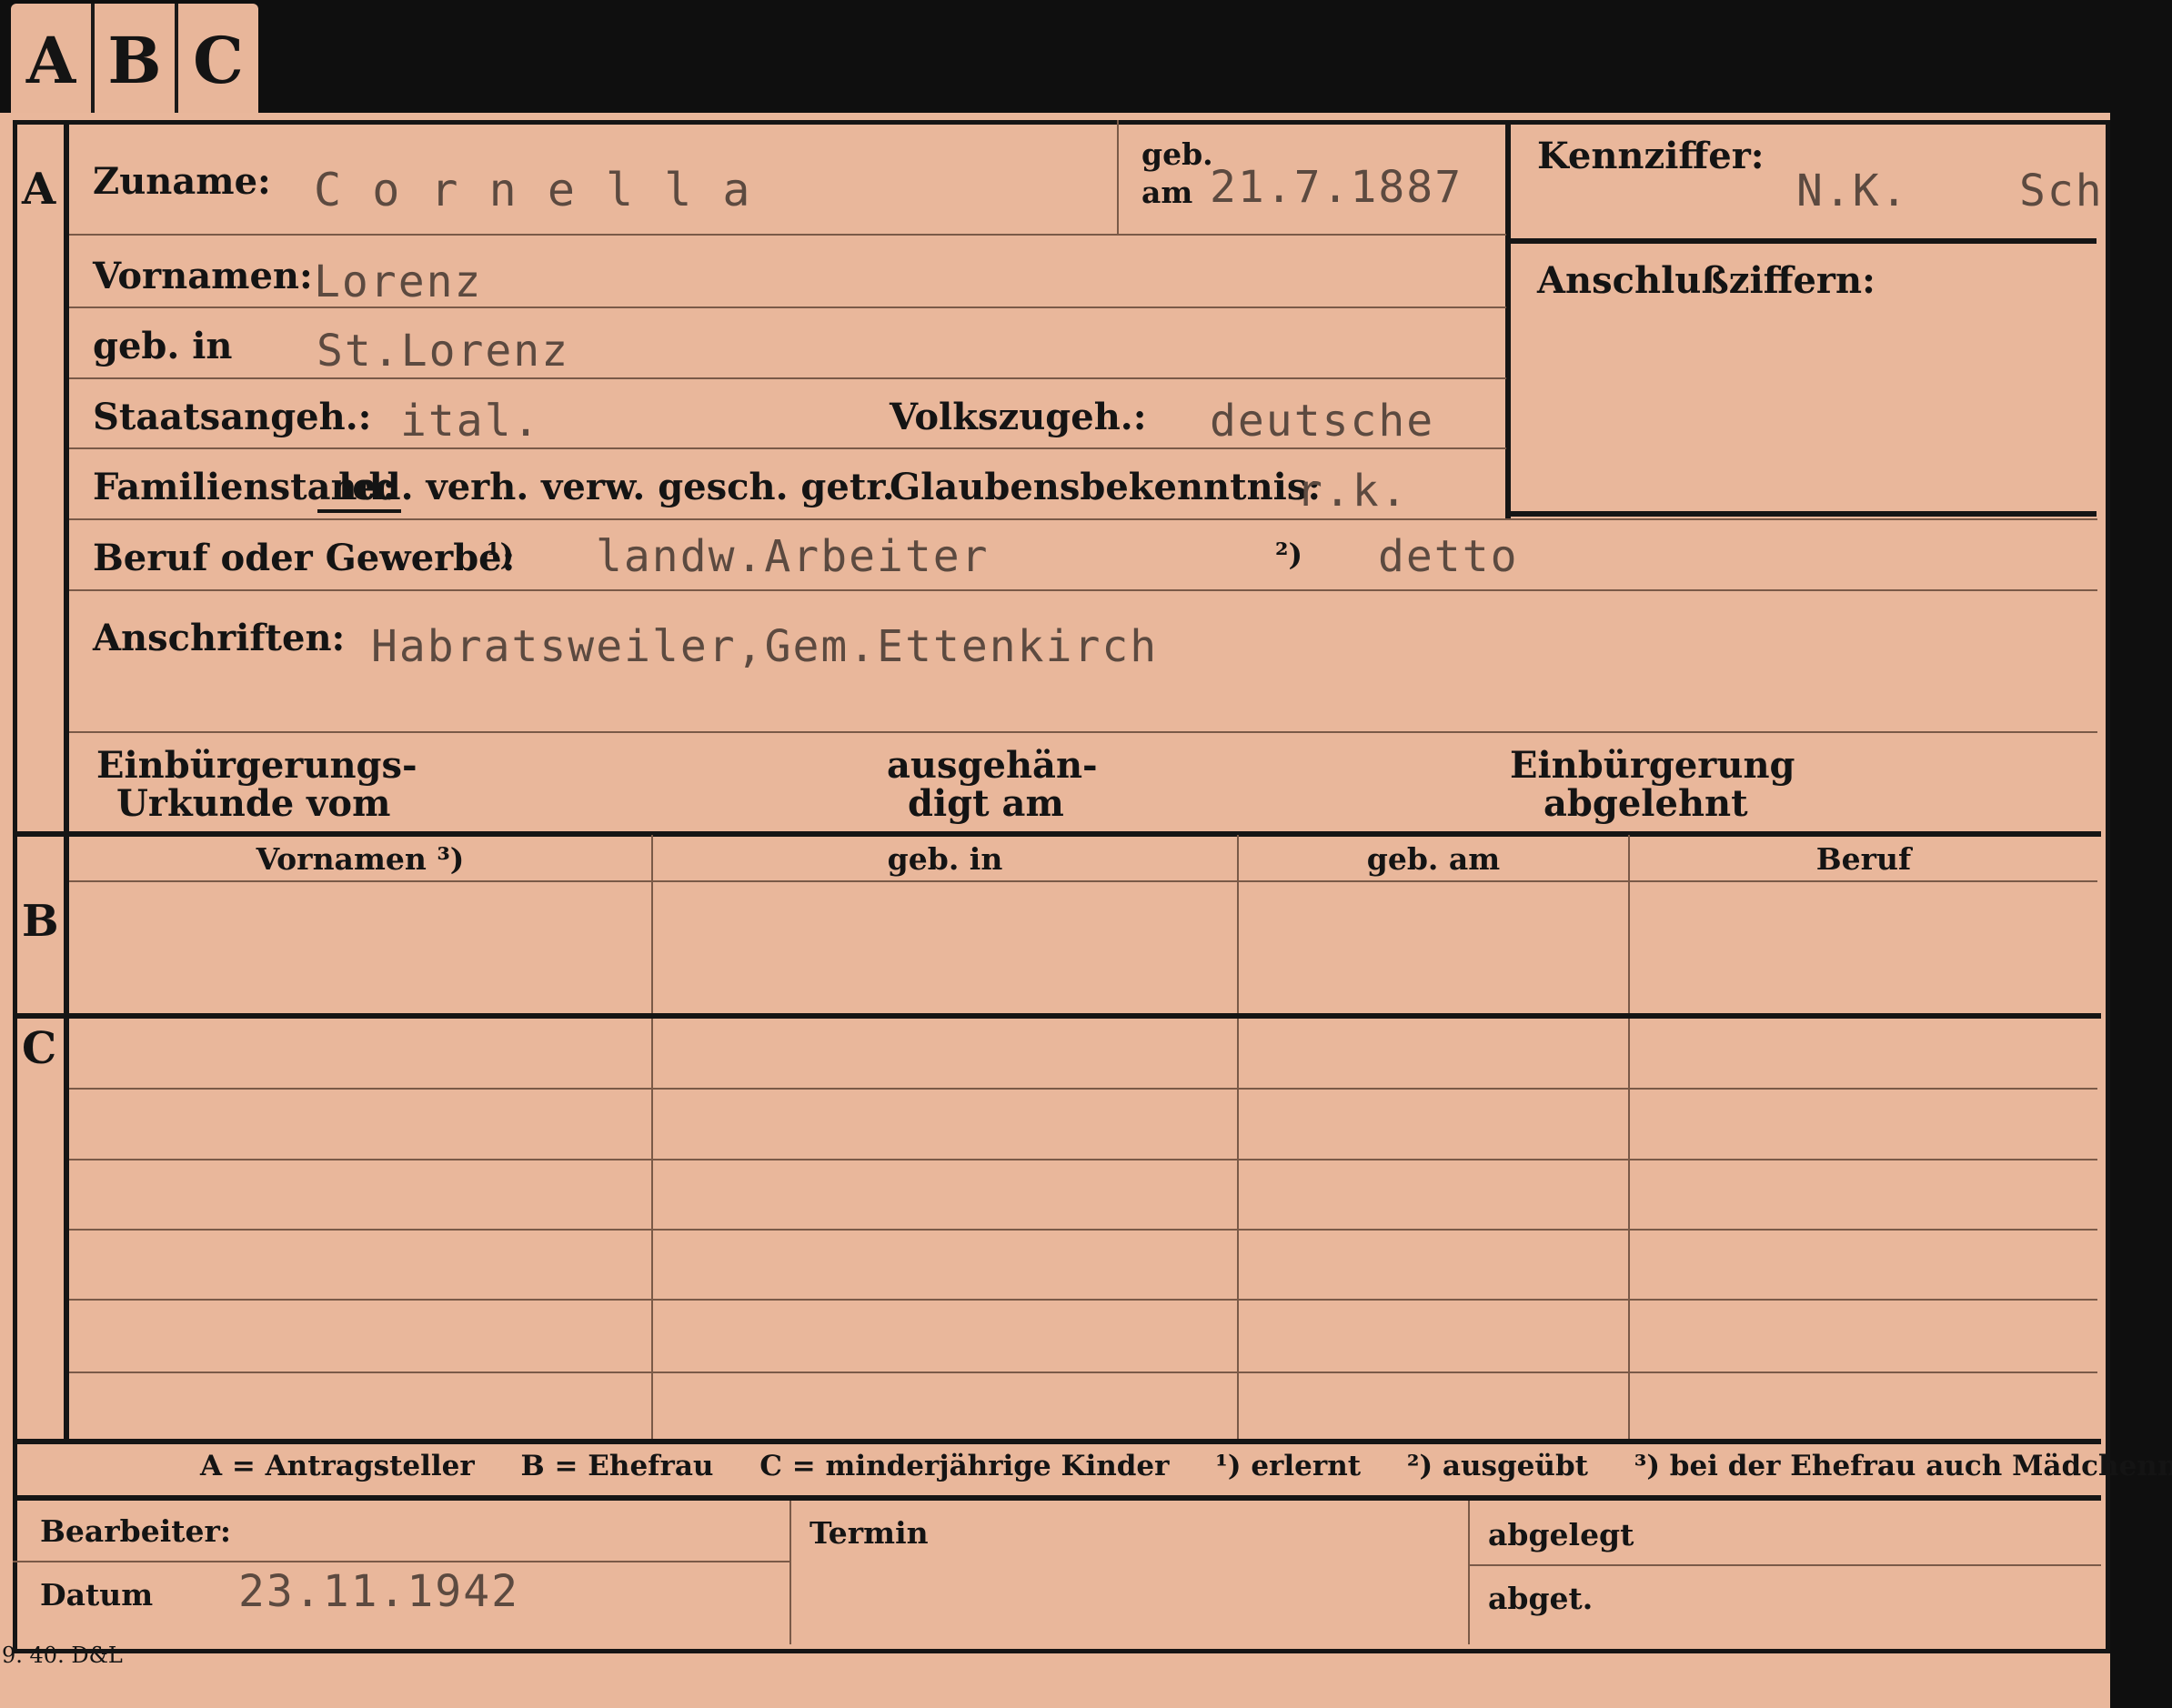  Describe the element at coordinates (1106, 487) in the screenshot. I see `glaubensbekenntnis-label: Glaubensbekenntnis:` at that location.